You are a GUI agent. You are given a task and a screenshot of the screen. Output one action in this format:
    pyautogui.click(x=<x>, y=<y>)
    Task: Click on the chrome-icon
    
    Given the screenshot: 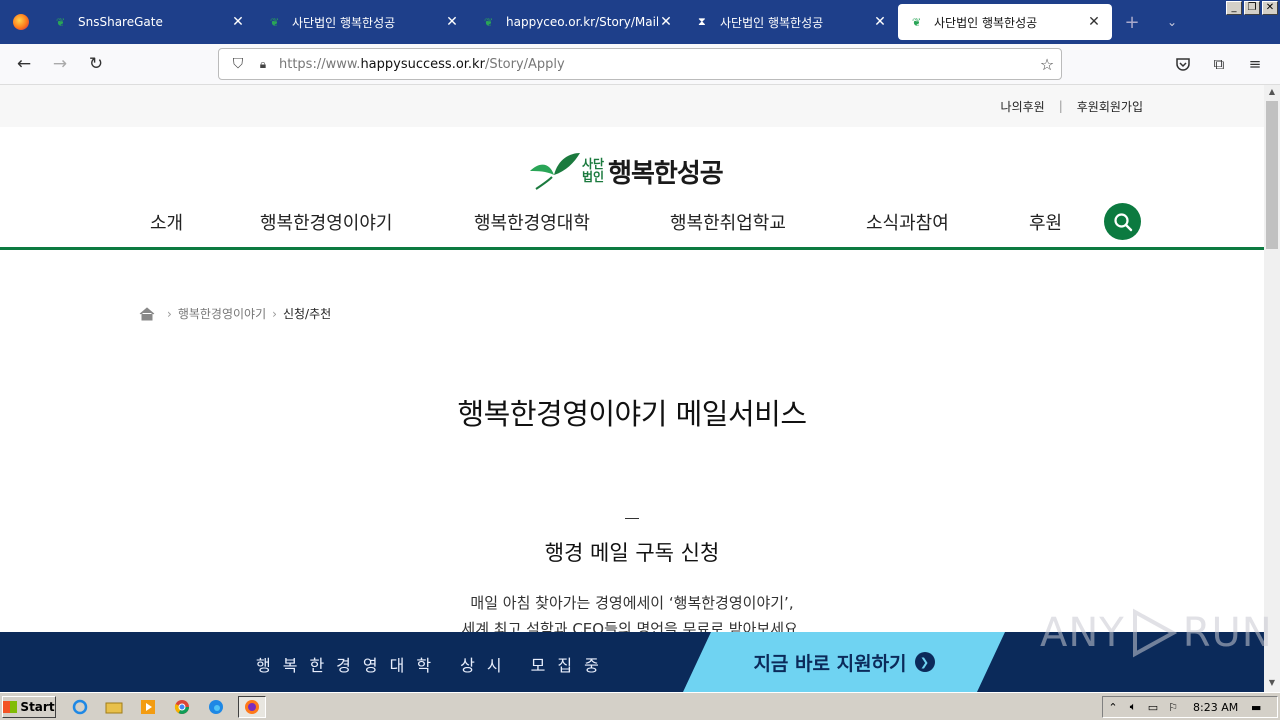 What is the action you would take?
    pyautogui.click(x=182, y=707)
    